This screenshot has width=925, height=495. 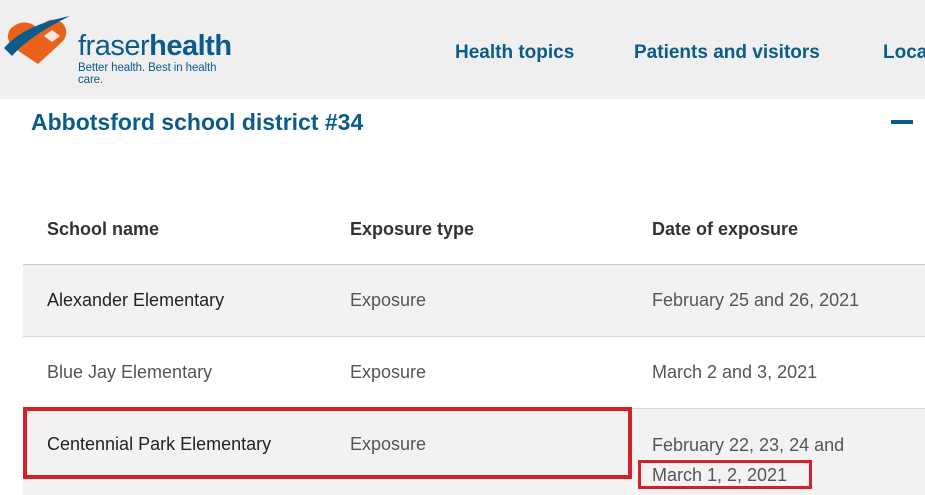 I want to click on header-exposure-type: Exposure type, so click(x=412, y=229).